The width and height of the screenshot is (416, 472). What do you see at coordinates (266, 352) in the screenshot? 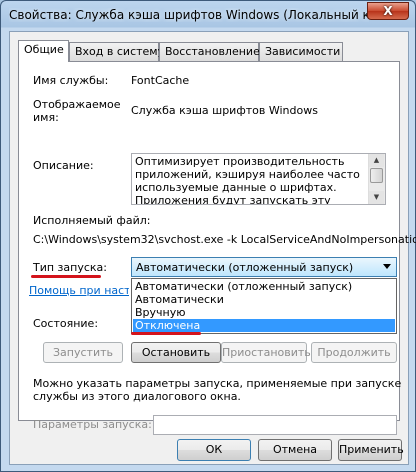
I see `pause-button: Приостановить` at bounding box center [266, 352].